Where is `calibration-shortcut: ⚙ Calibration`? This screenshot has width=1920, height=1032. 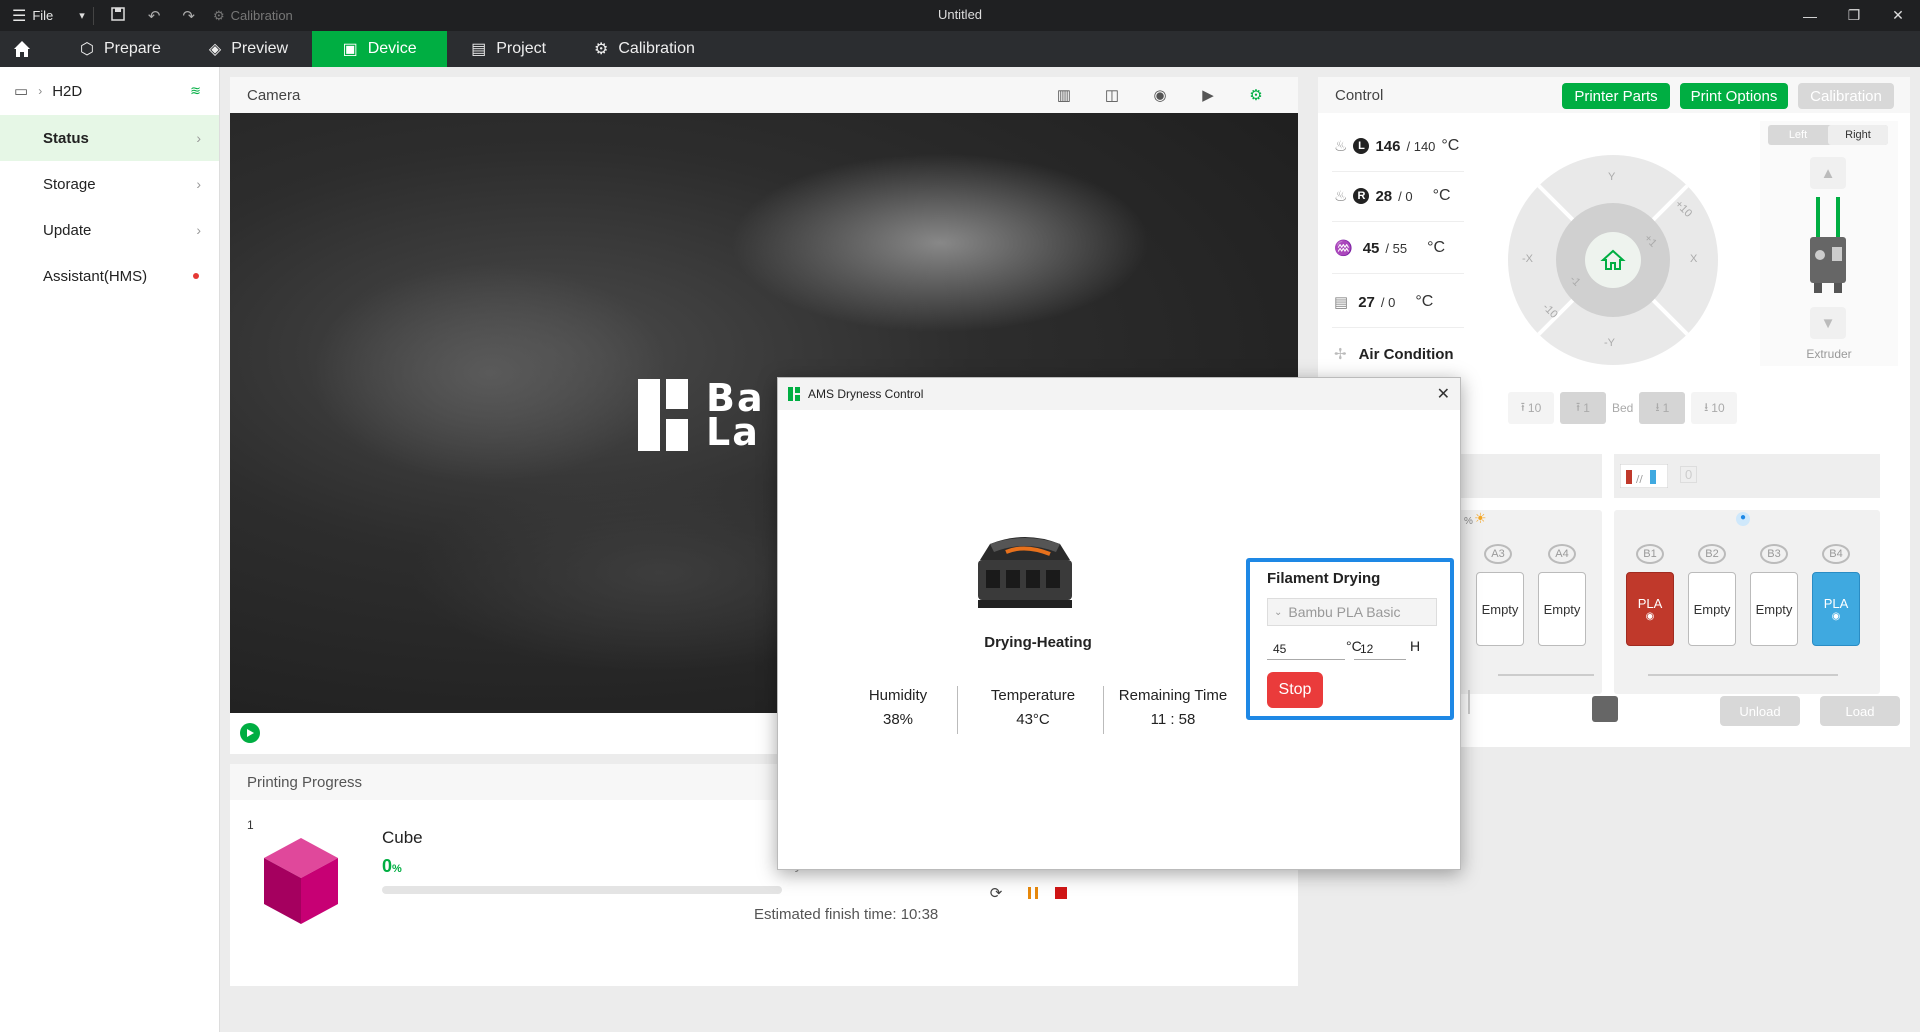
calibration-shortcut: ⚙ Calibration is located at coordinates (253, 16).